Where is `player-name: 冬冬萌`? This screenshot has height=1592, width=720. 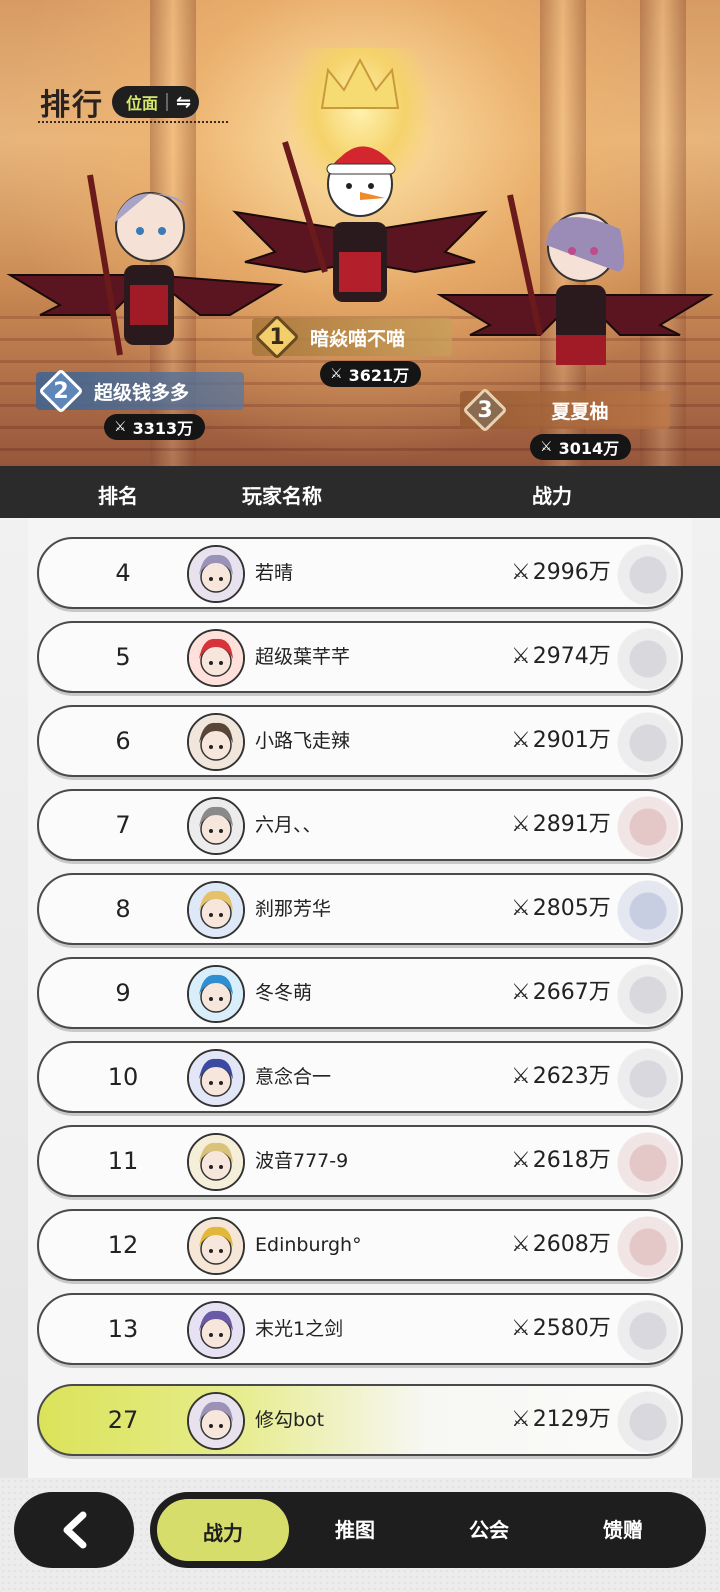
player-name: 冬冬萌 is located at coordinates (284, 993).